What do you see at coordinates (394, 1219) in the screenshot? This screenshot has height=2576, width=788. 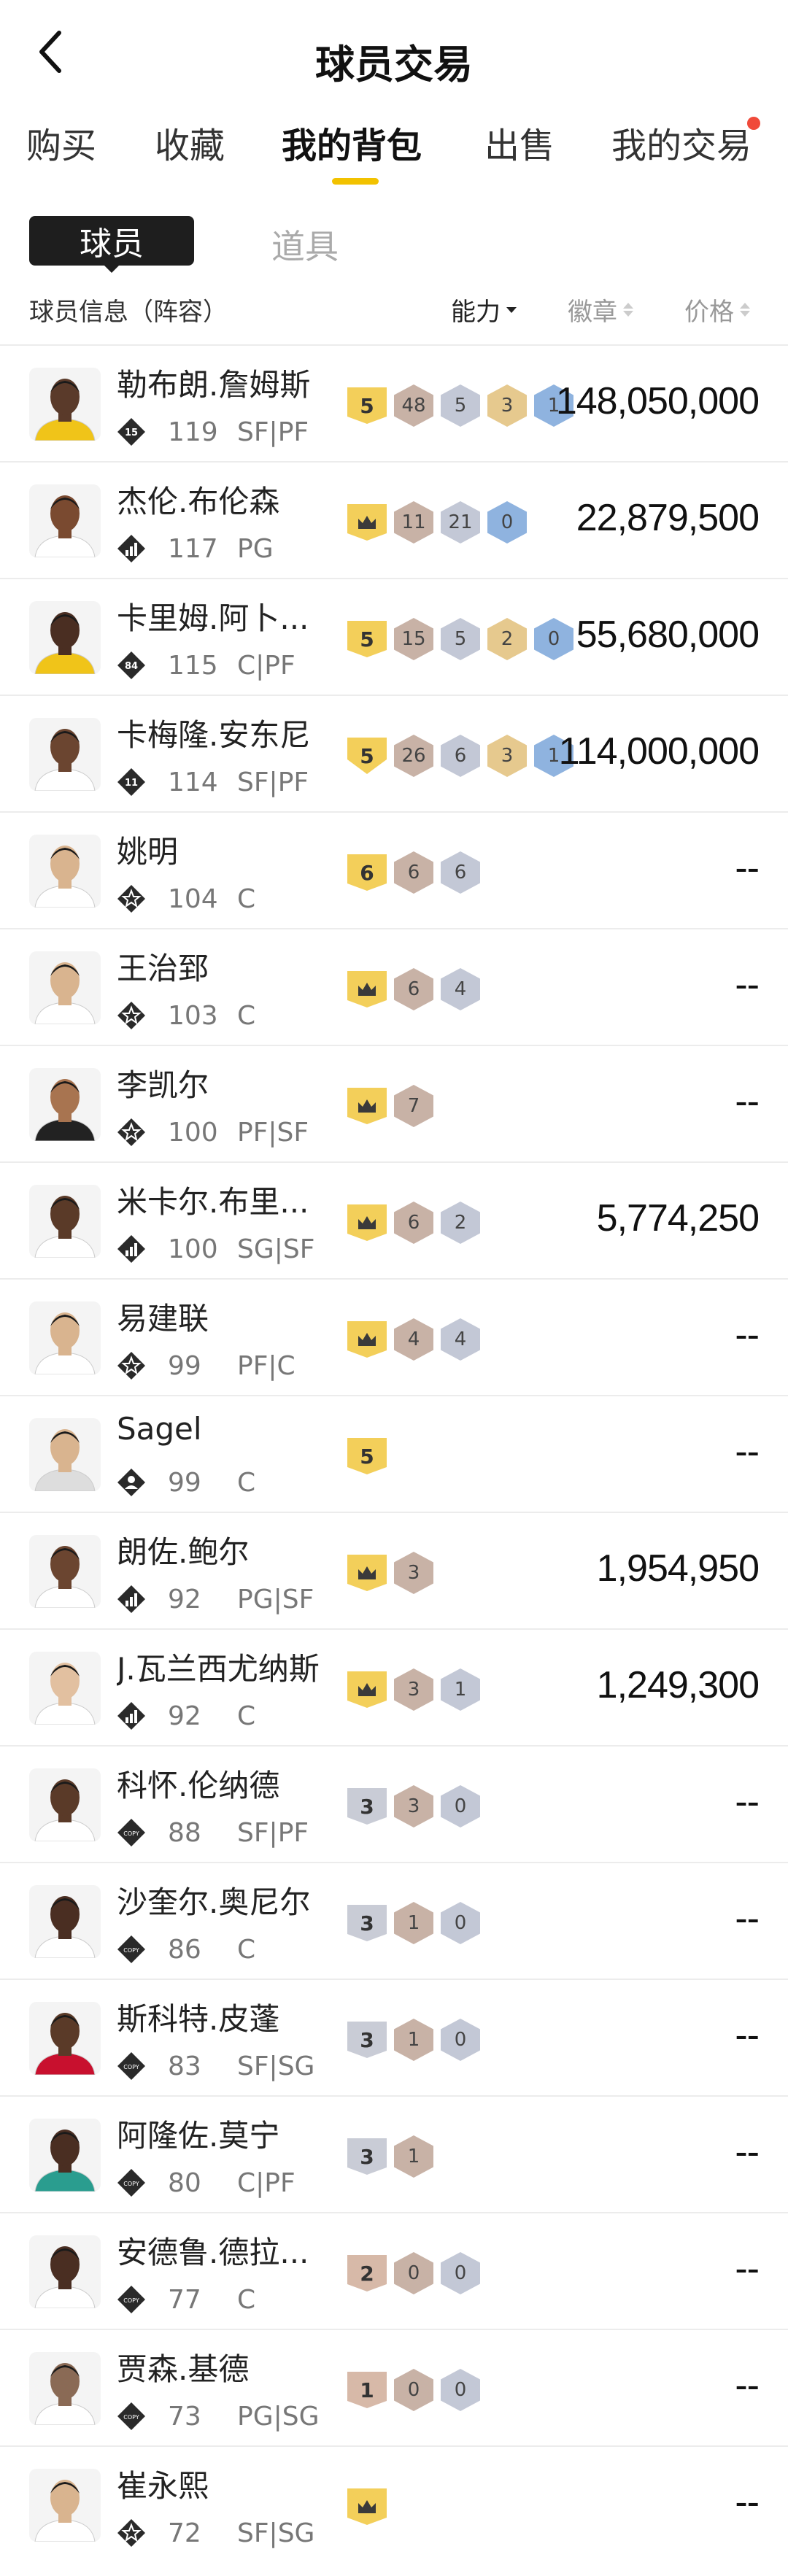 I see `player-row: 米卡尔.布里... 100 SG|SF 6 2 5,774,250` at bounding box center [394, 1219].